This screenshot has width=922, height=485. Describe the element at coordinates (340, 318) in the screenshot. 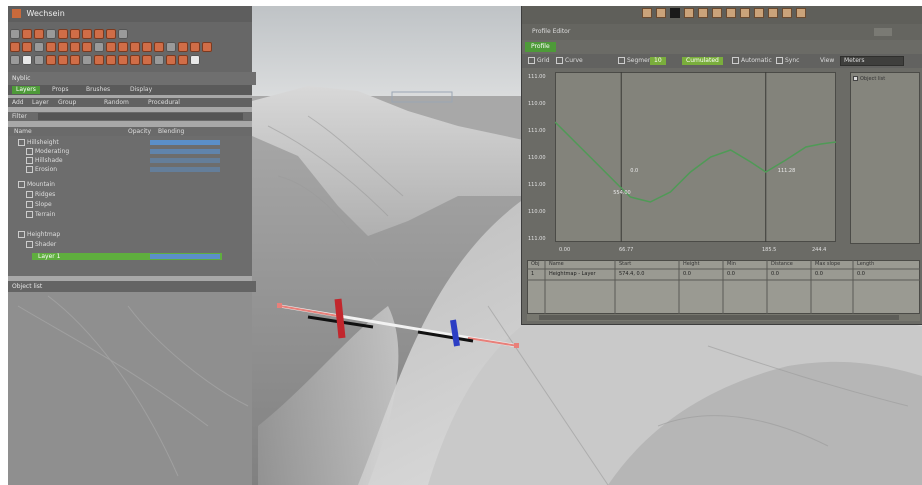

I see `start-handle-red` at that location.